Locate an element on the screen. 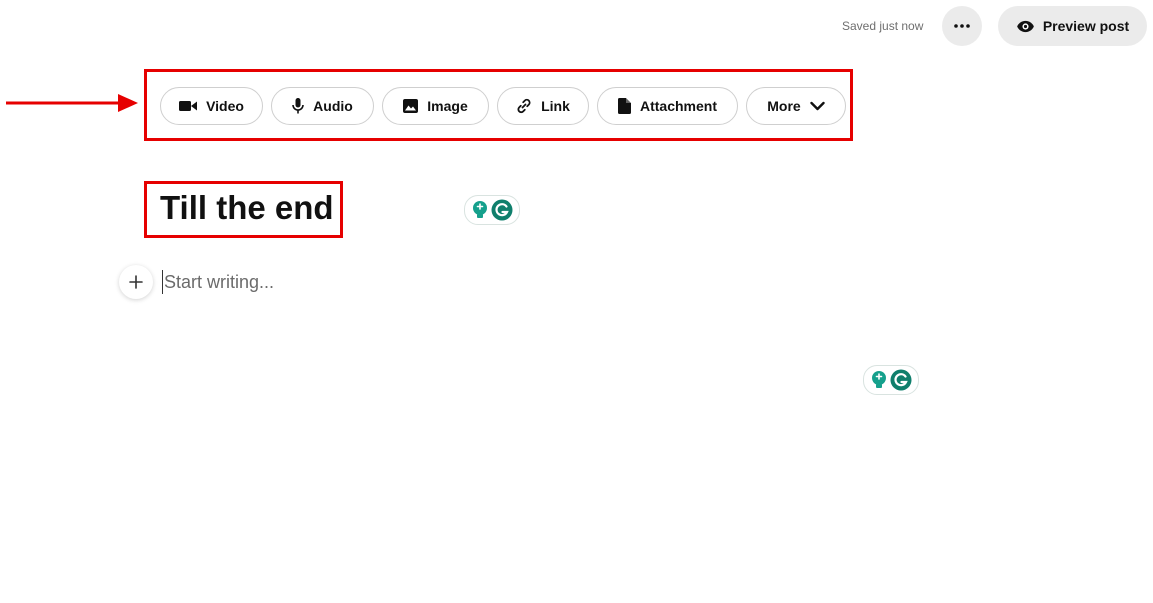 Image resolution: width=1153 pixels, height=603 pixels. media-toolbar: Video Audio Image Link Attachment More is located at coordinates (503, 106).